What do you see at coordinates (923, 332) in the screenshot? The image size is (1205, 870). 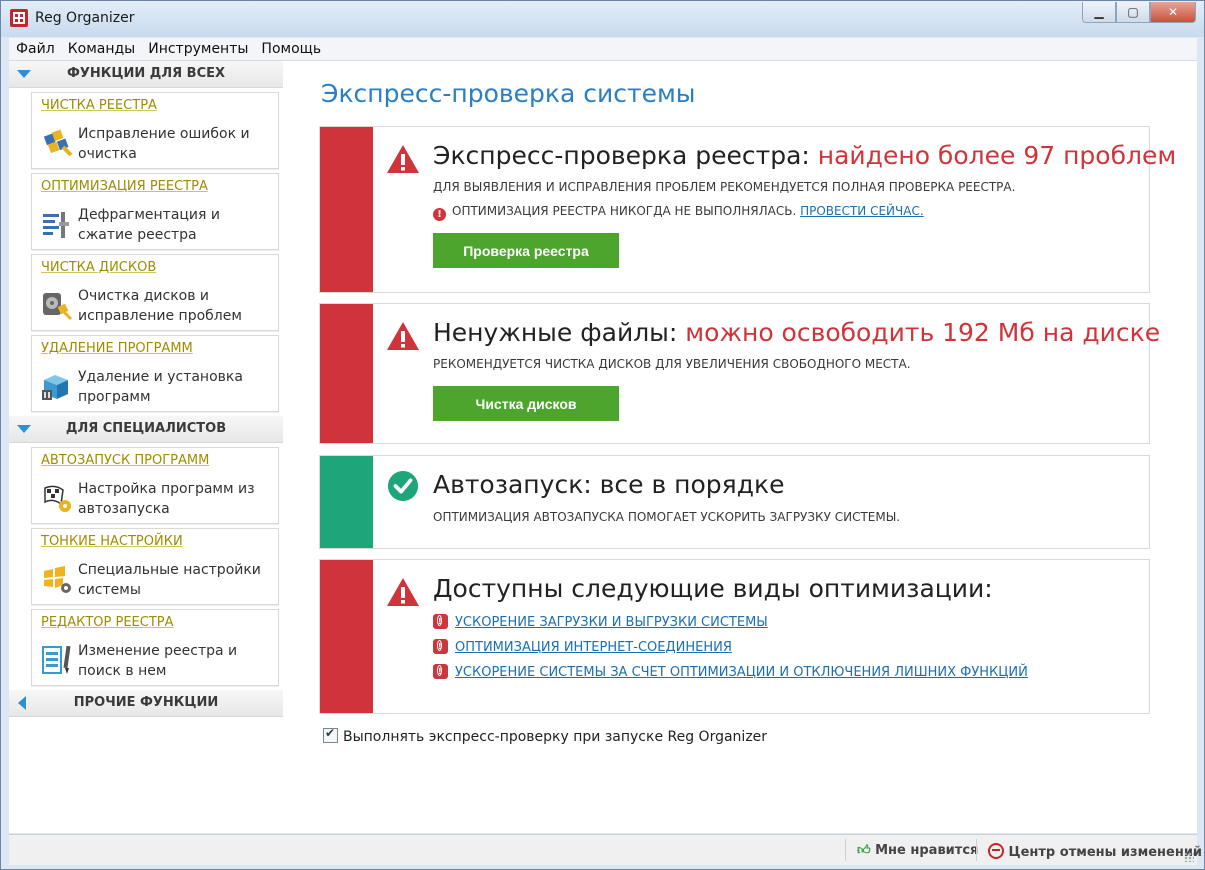 I see `freeable-space: можно освободить 192 Мб на диске` at bounding box center [923, 332].